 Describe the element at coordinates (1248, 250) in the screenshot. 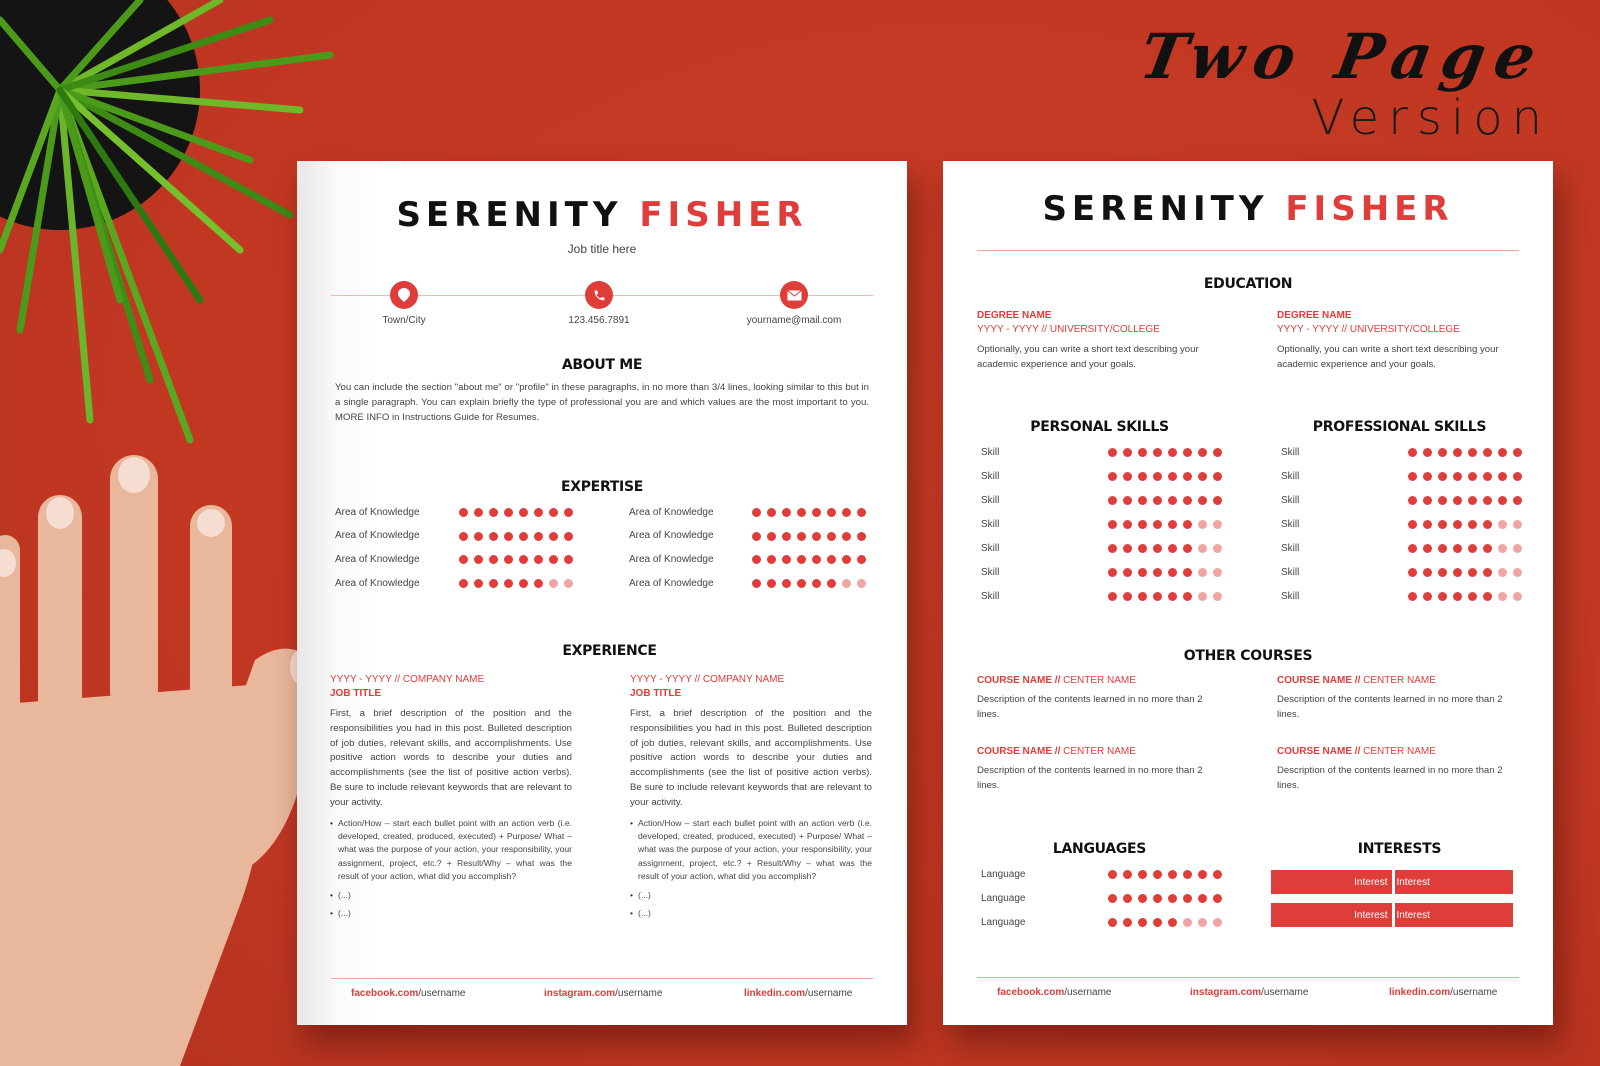

I see `name-divider` at that location.